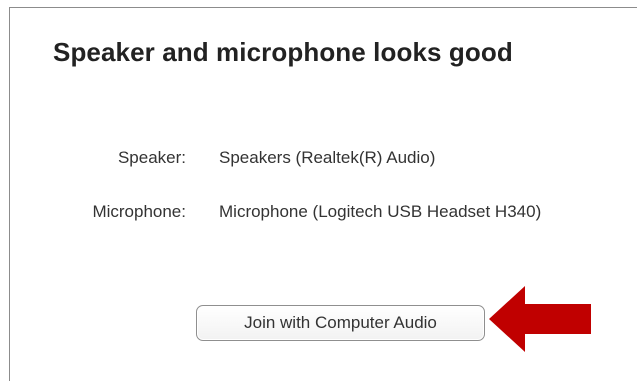 Image resolution: width=637 pixels, height=381 pixels. Describe the element at coordinates (151, 157) in the screenshot. I see `speaker-label: Speaker:` at that location.